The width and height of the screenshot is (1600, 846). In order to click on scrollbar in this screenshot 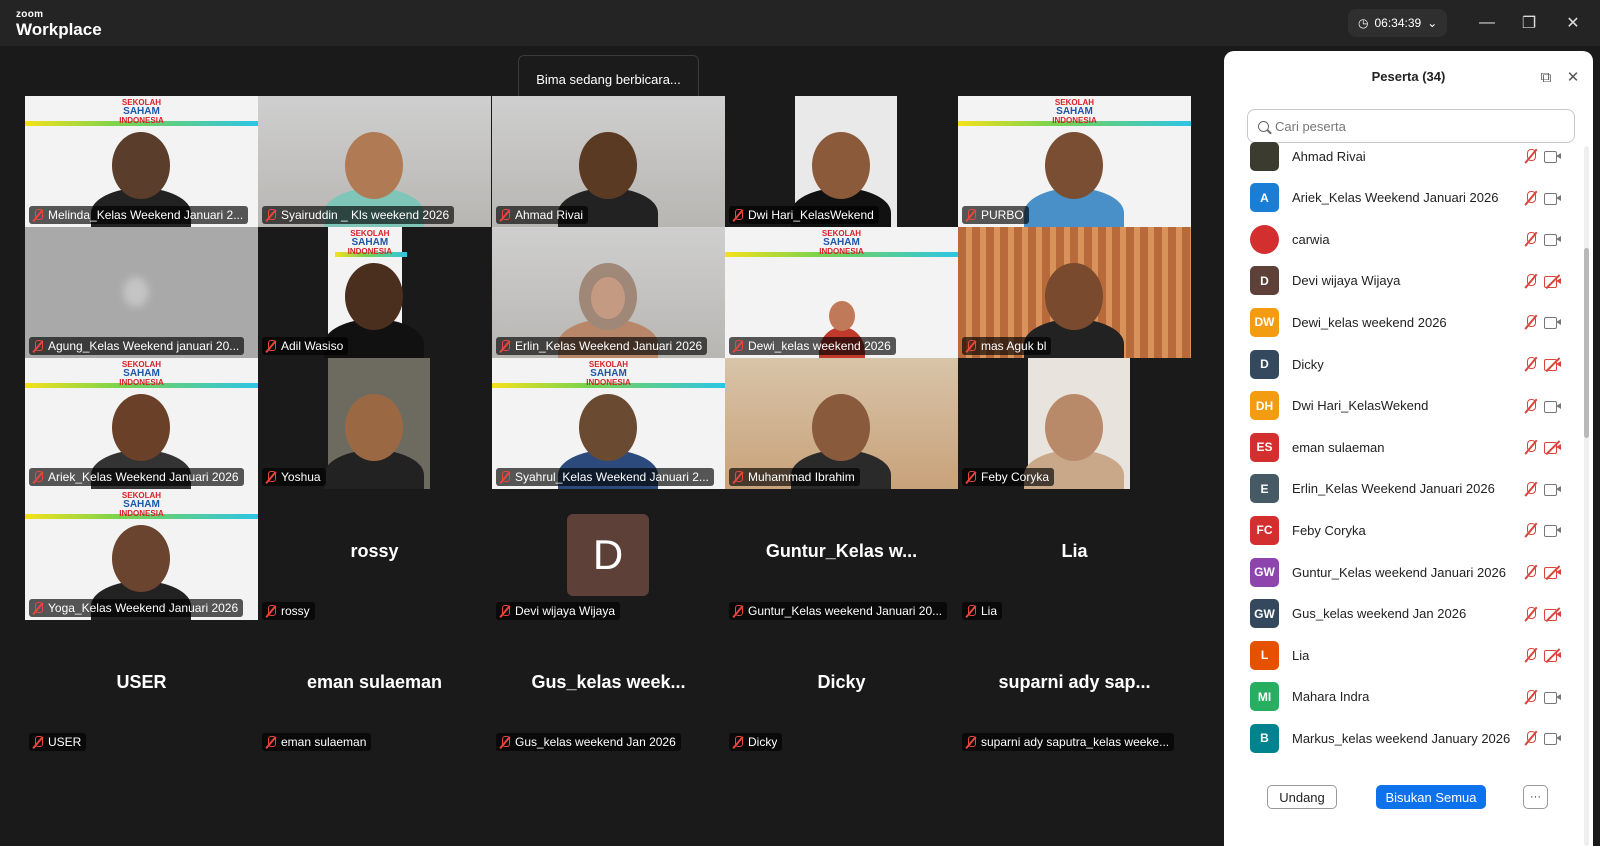, I will do `click(1586, 496)`.